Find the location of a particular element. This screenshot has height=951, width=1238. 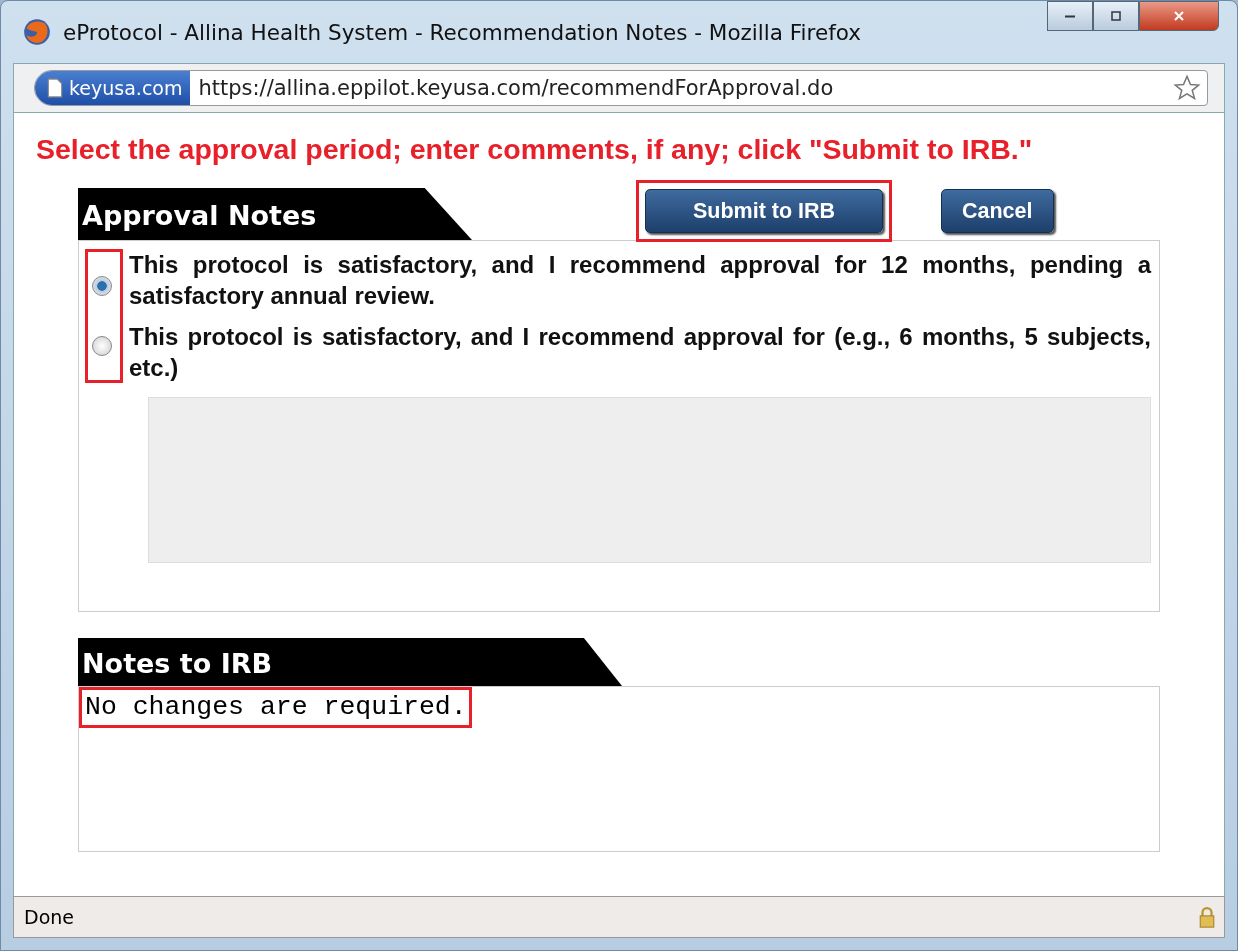

close-icon is located at coordinates (1179, 16).